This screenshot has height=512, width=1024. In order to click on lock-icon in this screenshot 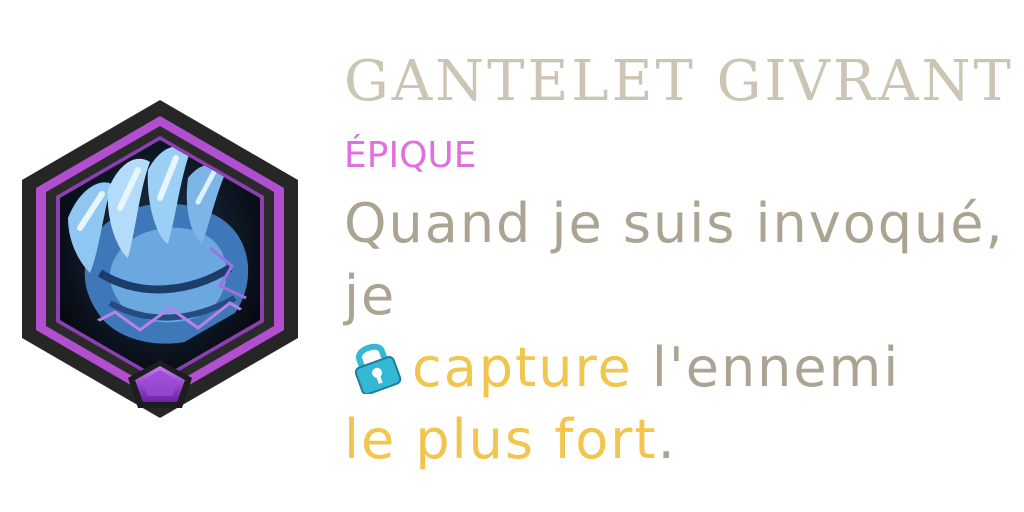, I will do `click(378, 368)`.